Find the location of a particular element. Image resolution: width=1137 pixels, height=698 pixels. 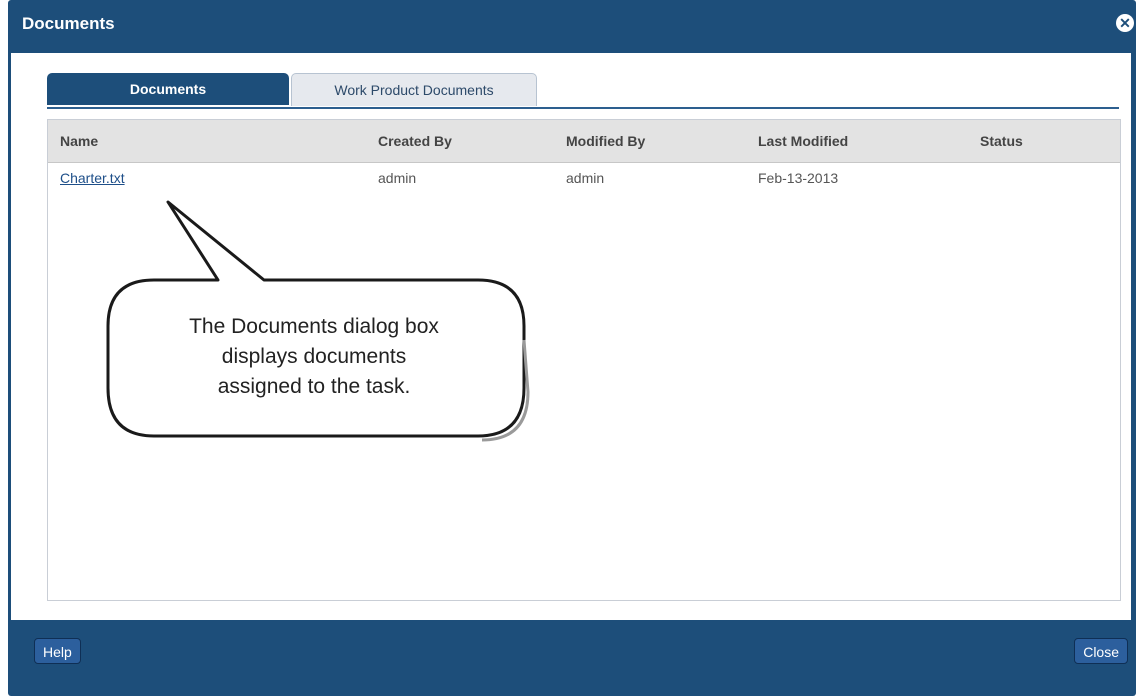

callout-line-2: displays documents is located at coordinates (314, 356).